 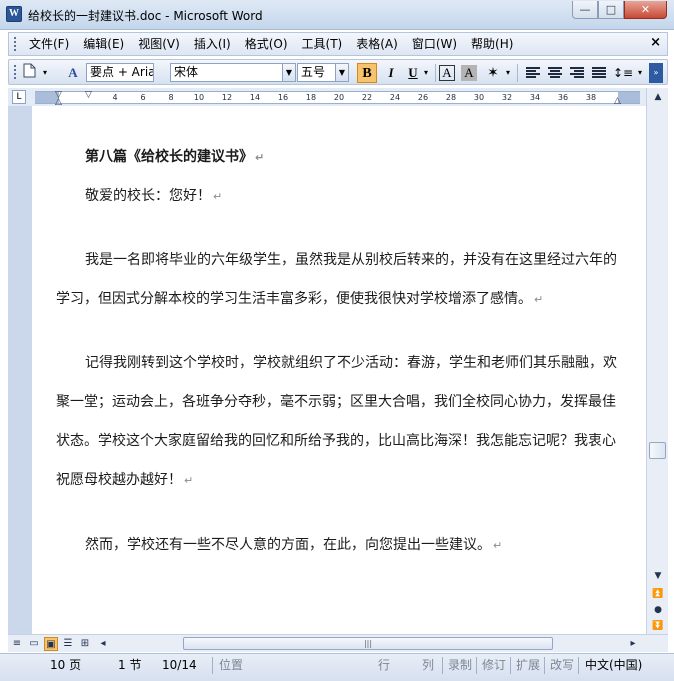 What do you see at coordinates (633, 644) in the screenshot?
I see `scroll-right-icon: ▸` at bounding box center [633, 644].